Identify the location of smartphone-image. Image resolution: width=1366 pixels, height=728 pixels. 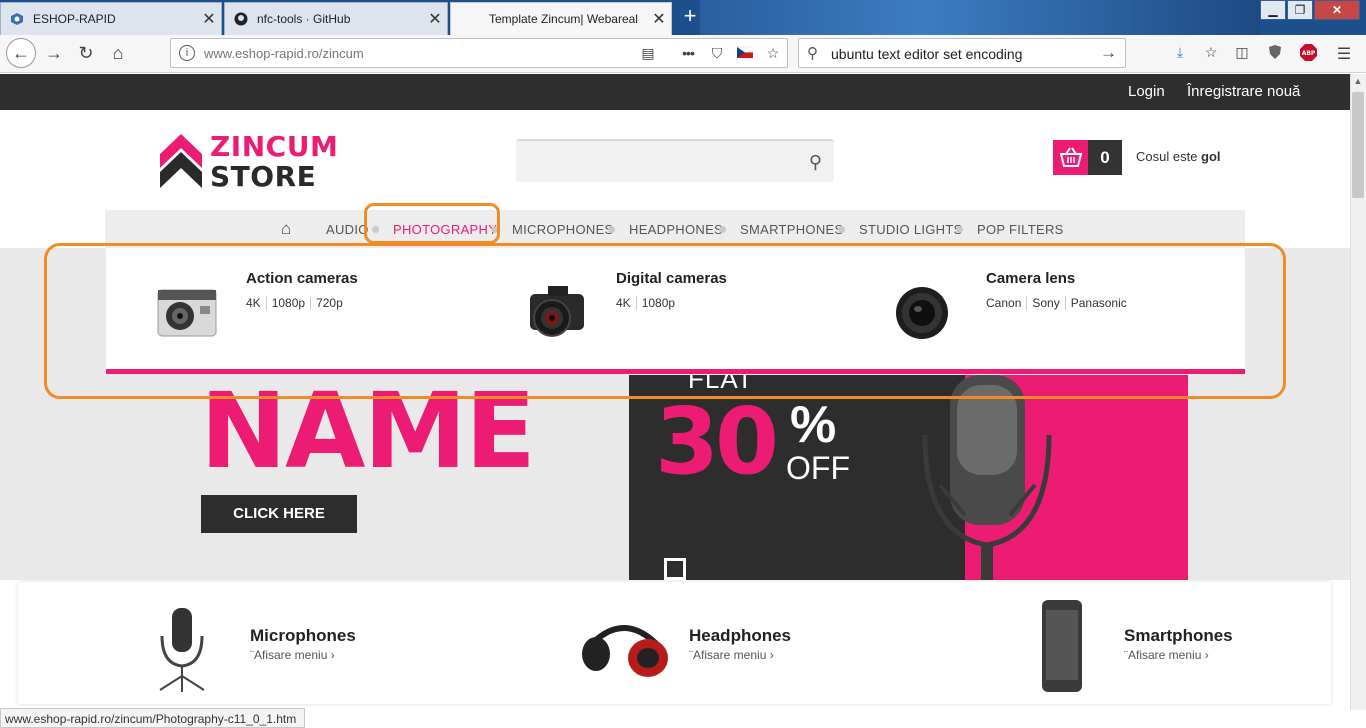
(1062, 646).